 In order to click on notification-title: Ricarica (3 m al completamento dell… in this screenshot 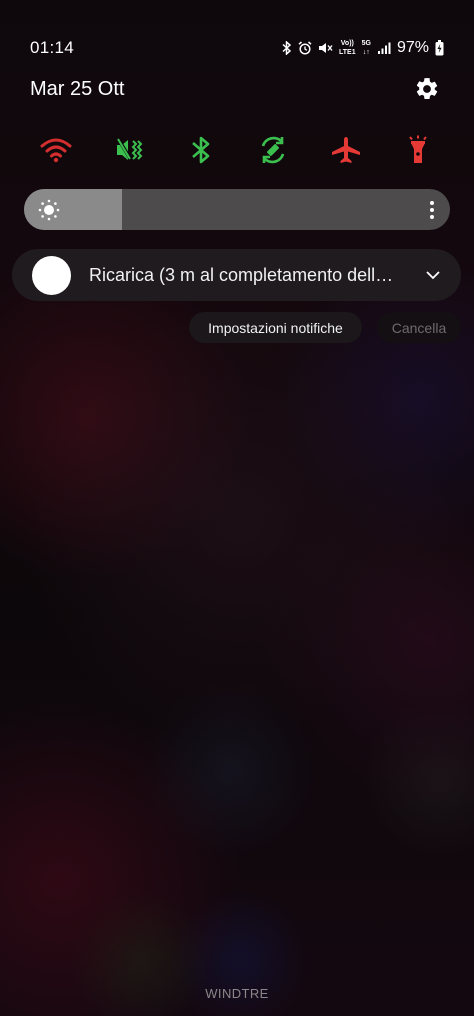, I will do `click(241, 275)`.